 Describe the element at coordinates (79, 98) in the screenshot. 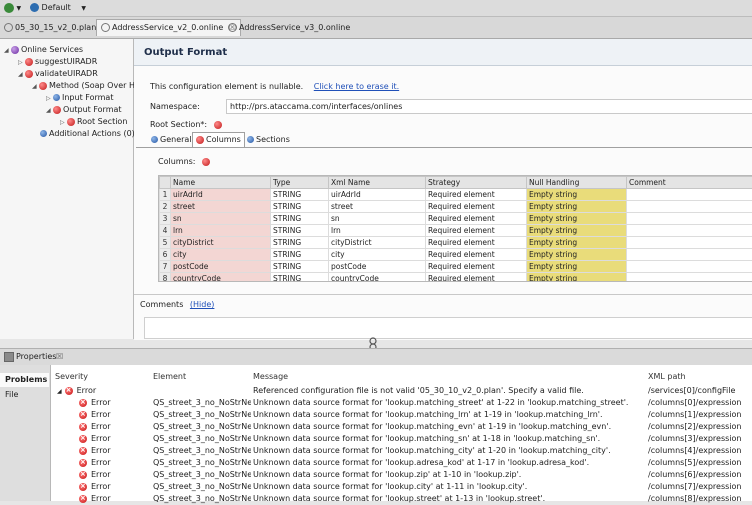

I see `tree-item-input-format: ▷Input Format` at that location.